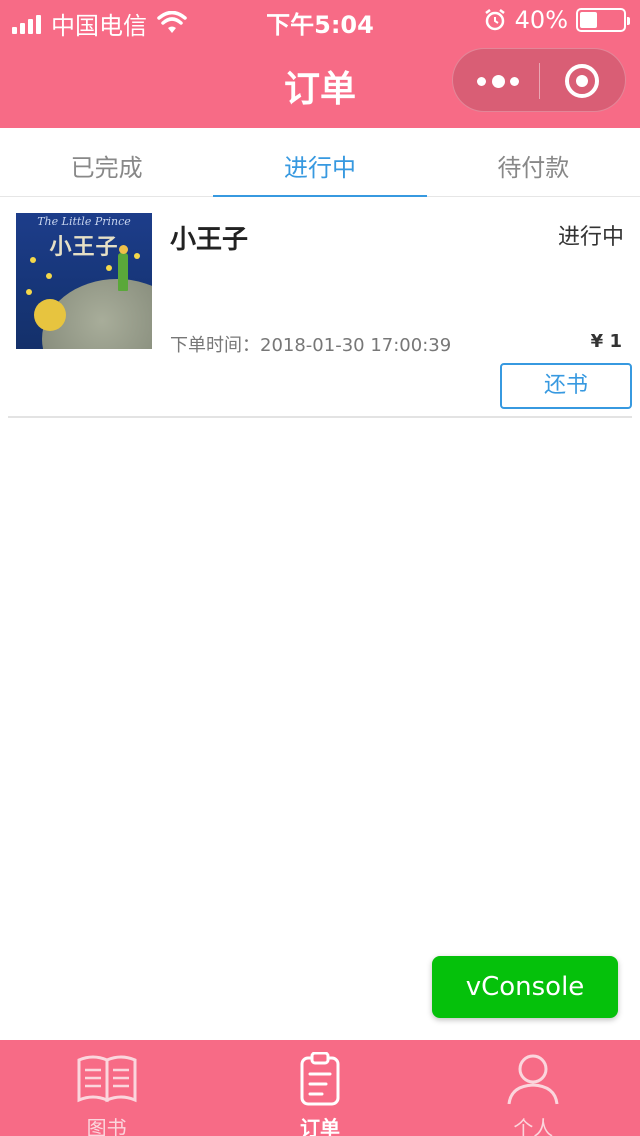 The width and height of the screenshot is (640, 1136). What do you see at coordinates (494, 20) in the screenshot?
I see `alarm-icon` at bounding box center [494, 20].